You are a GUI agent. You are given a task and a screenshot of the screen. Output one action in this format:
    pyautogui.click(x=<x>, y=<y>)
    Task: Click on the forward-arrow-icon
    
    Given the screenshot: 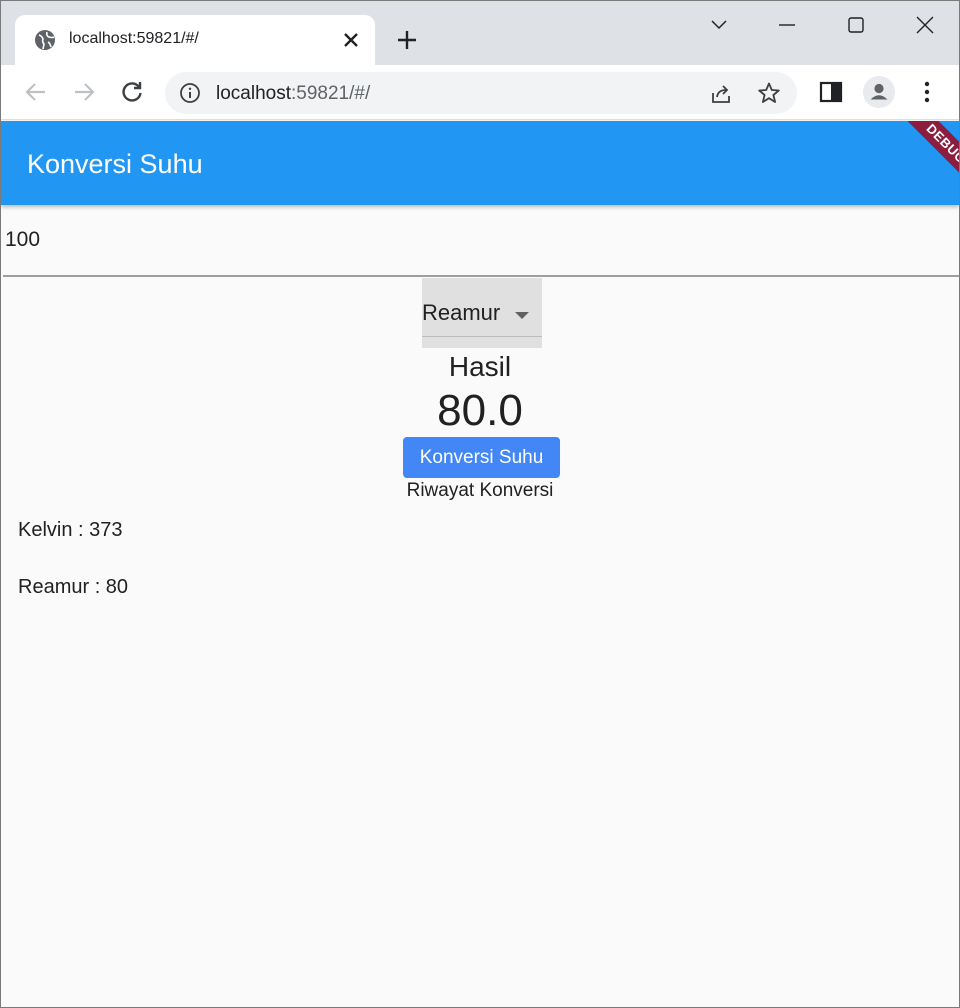 What is the action you would take?
    pyautogui.click(x=84, y=92)
    